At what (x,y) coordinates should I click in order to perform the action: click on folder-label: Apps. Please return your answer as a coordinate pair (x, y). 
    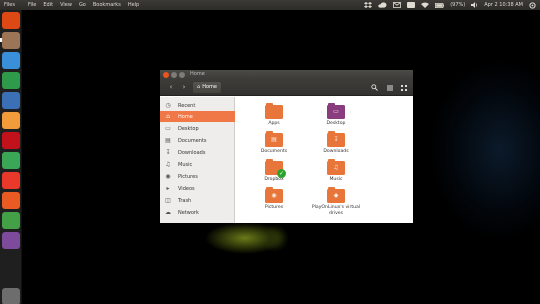
    Looking at the image, I should click on (274, 123).